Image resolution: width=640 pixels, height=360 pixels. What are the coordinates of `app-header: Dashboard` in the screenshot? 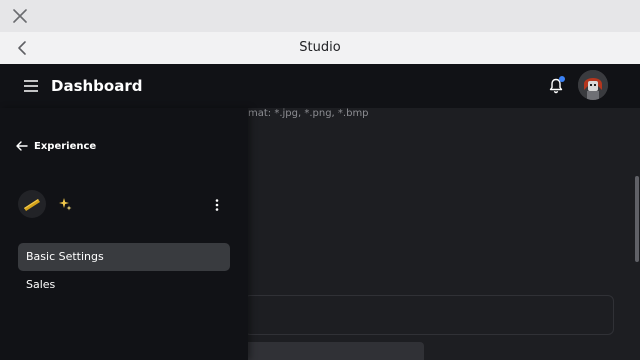 It's located at (320, 86).